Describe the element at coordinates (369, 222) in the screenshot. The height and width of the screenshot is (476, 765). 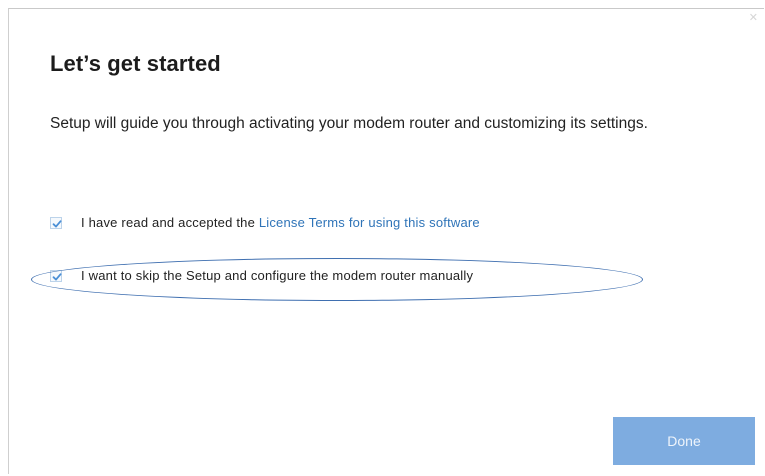
I see `license-terms-link: License Terms for using this software` at that location.